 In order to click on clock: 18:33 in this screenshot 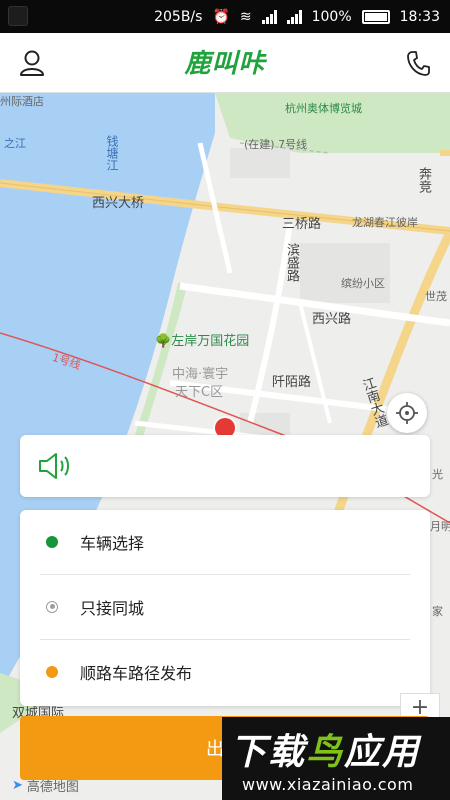, I will do `click(419, 16)`.